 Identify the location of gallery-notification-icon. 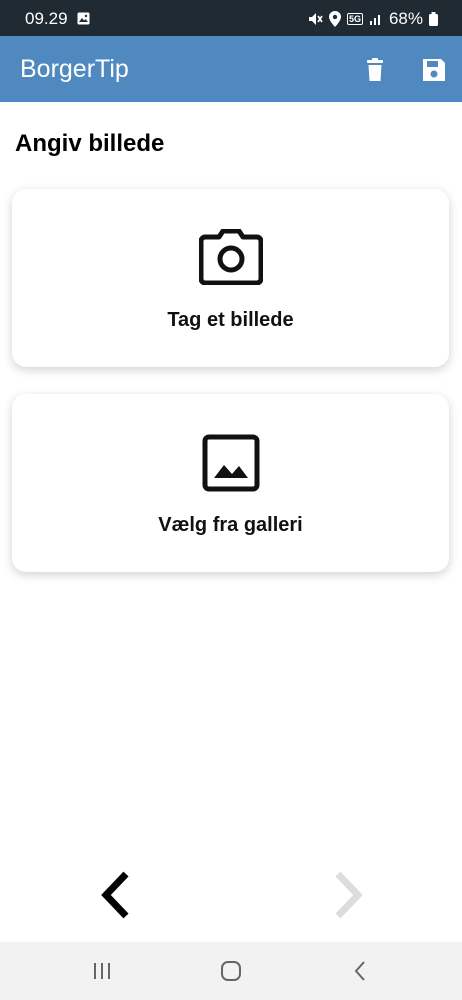
(83, 21).